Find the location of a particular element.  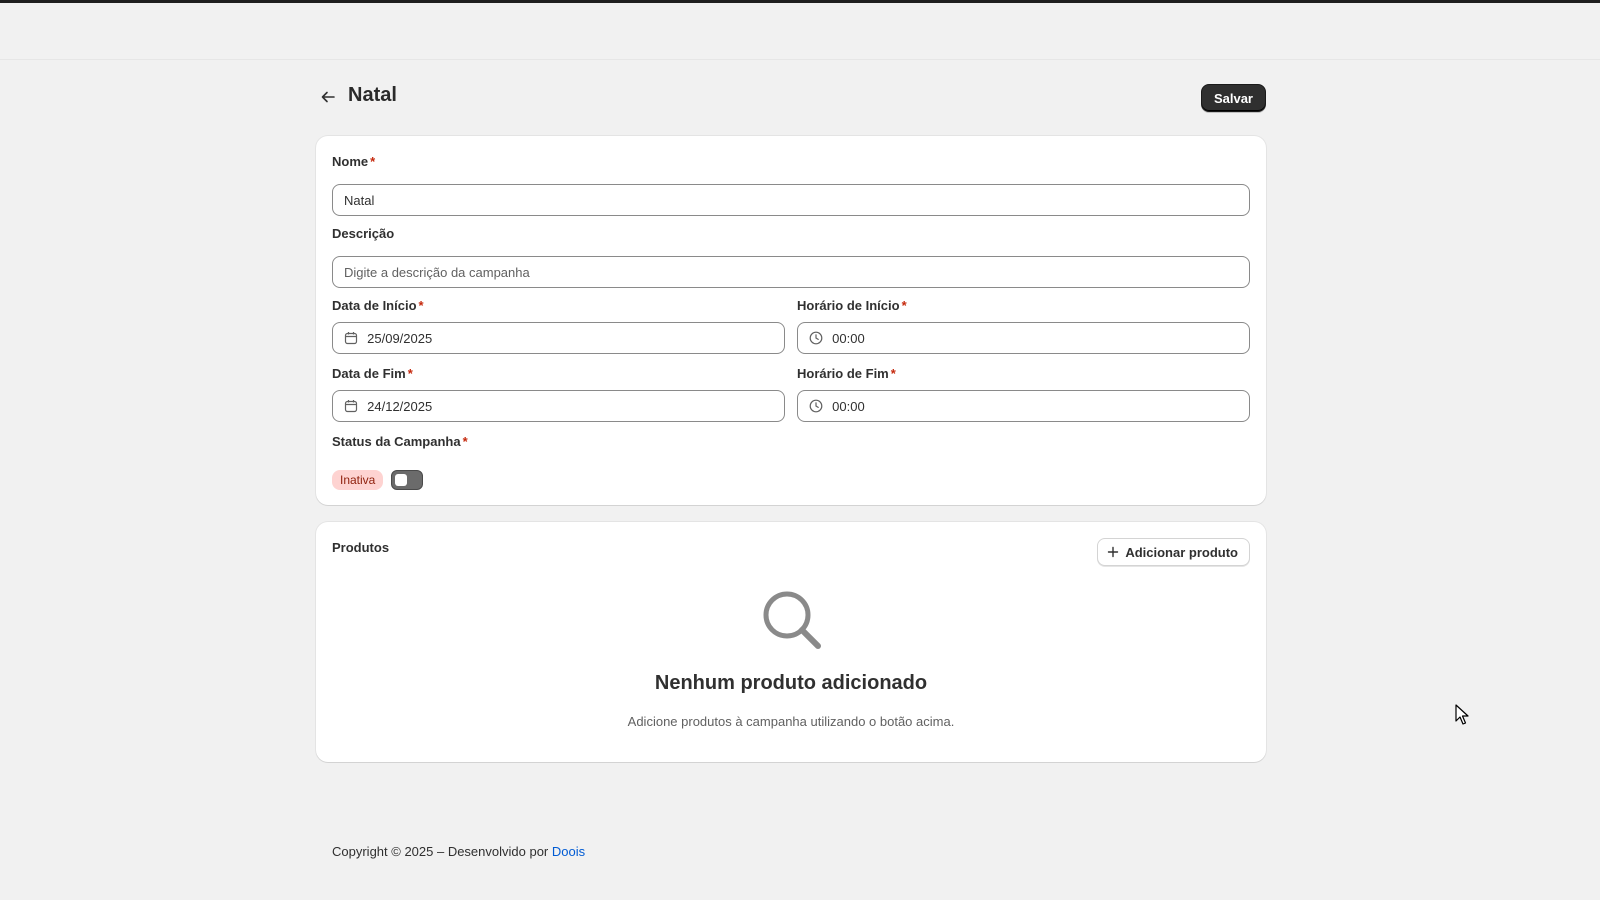

end-time-label: Horário de Fim * is located at coordinates (846, 373).